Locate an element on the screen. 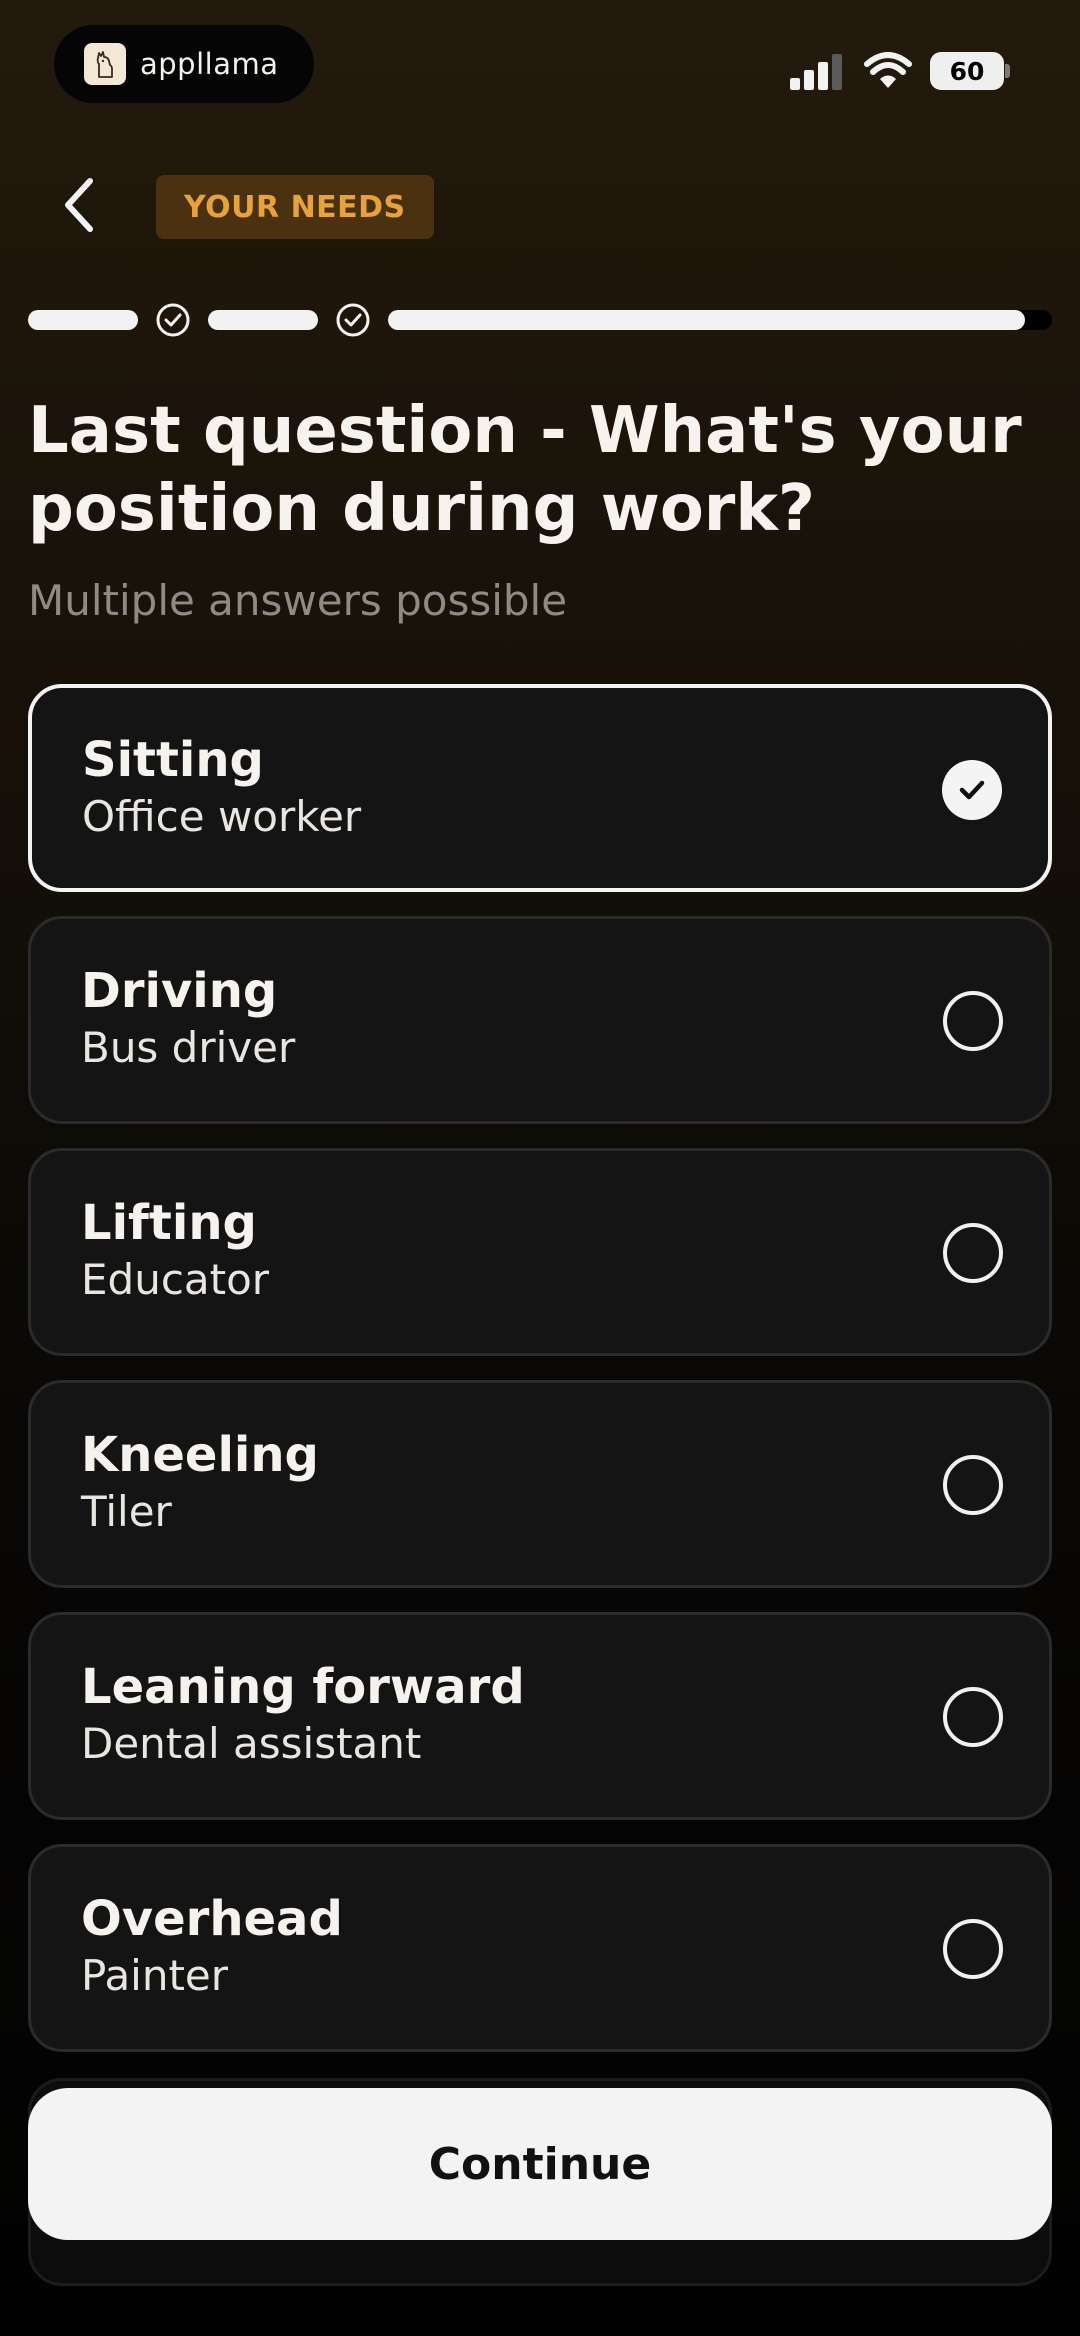 Image resolution: width=1080 pixels, height=2336 pixels. option-overhead: Overhead Painter is located at coordinates (540, 1948).